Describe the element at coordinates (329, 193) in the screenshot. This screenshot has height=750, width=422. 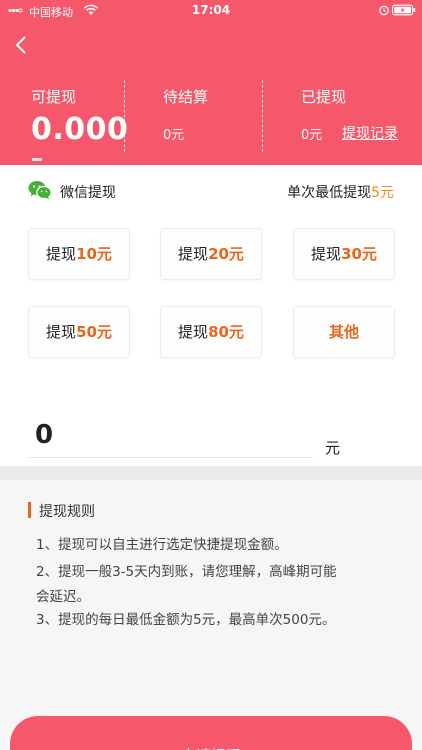
I see `min-withdraw-prefix: 单次最低提现` at that location.